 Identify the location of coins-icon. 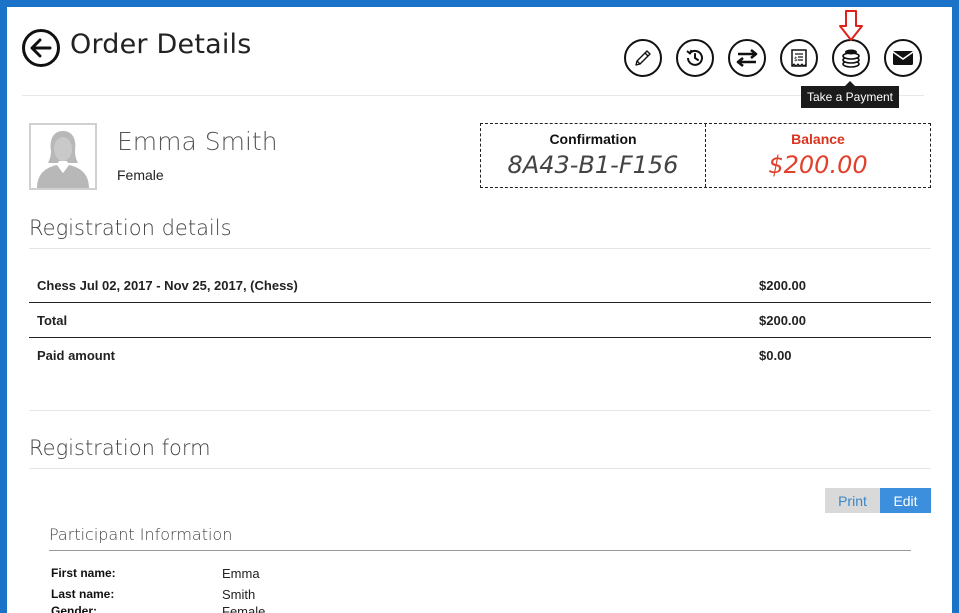
(851, 58).